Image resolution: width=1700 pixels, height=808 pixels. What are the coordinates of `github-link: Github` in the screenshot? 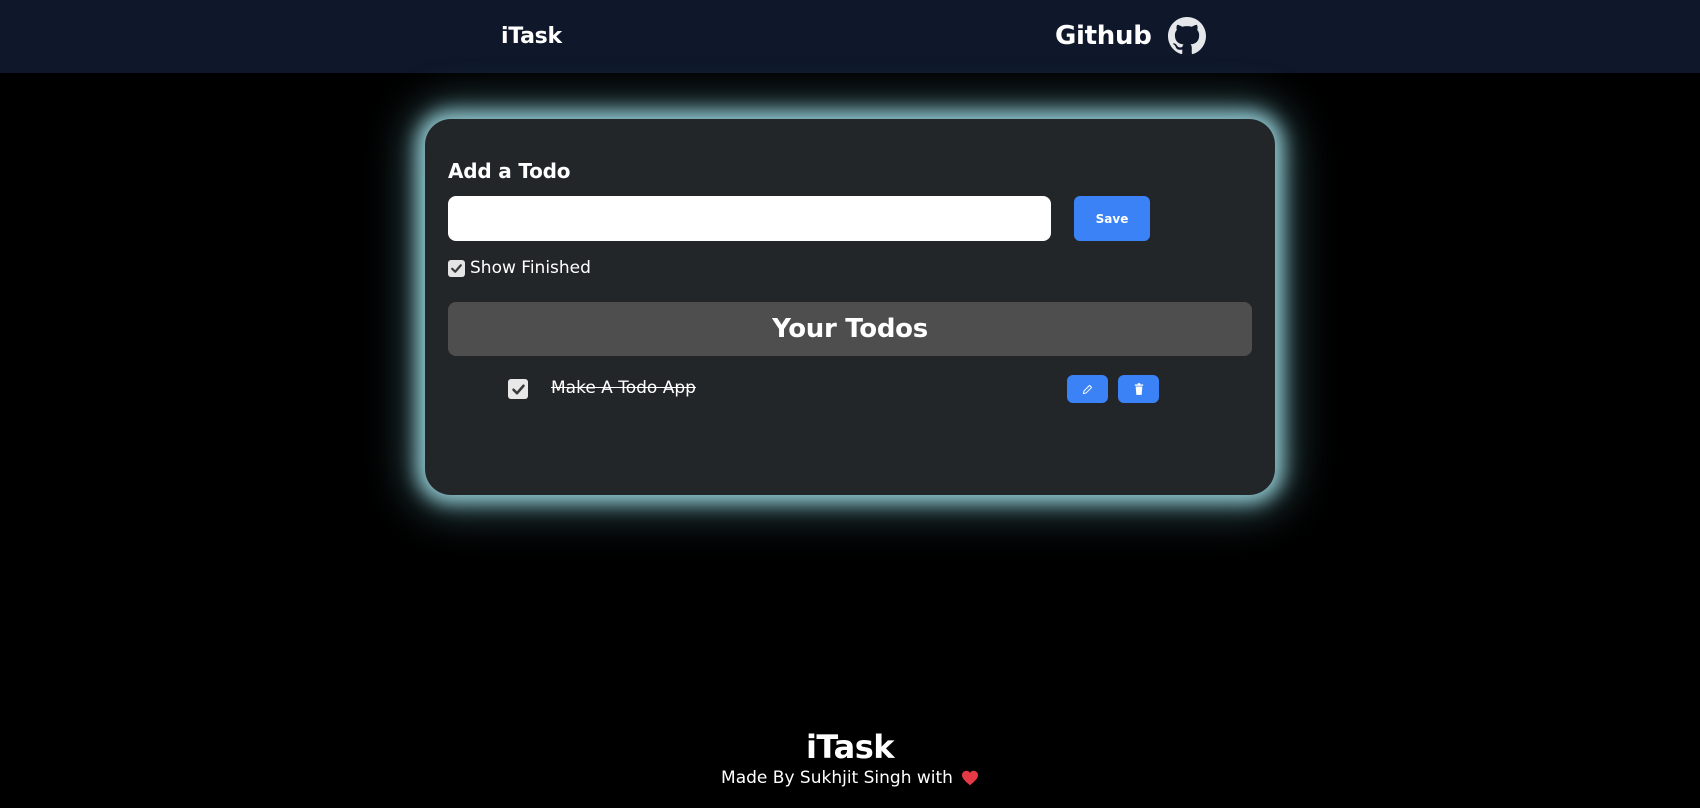 It's located at (1130, 36).